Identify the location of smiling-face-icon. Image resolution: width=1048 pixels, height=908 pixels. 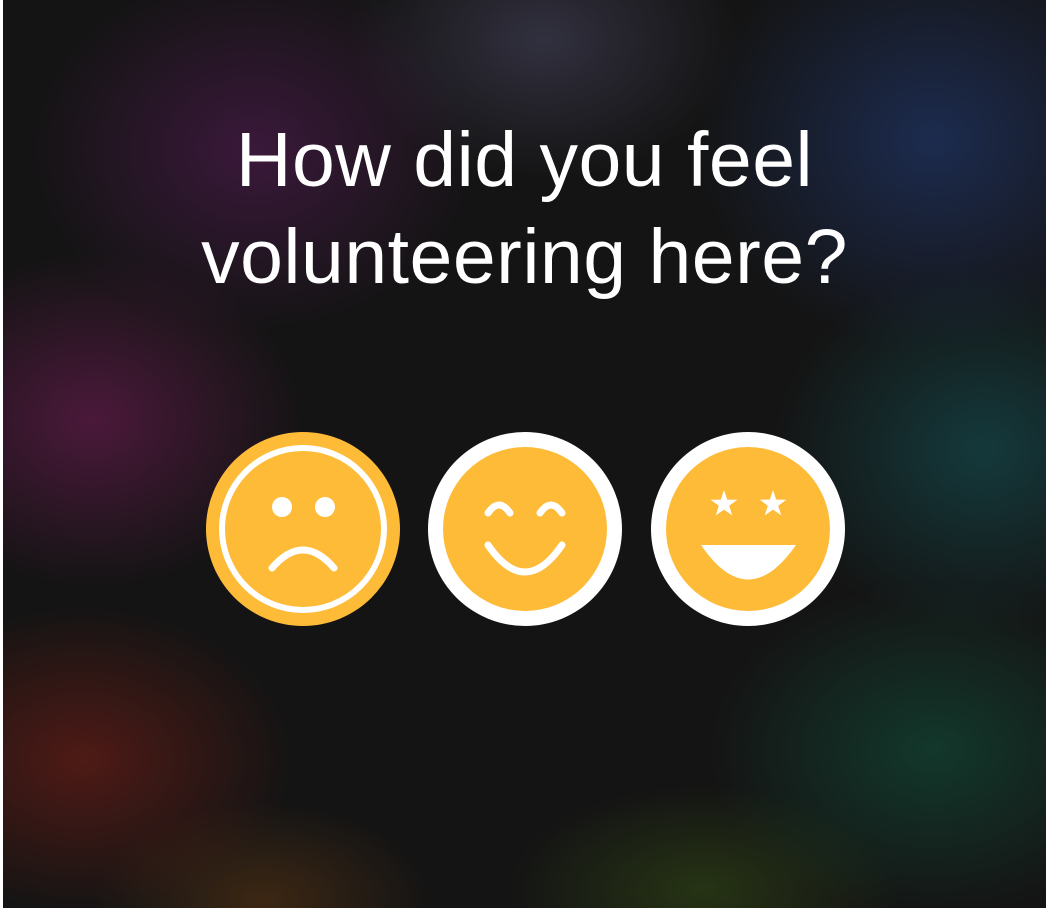
(525, 529).